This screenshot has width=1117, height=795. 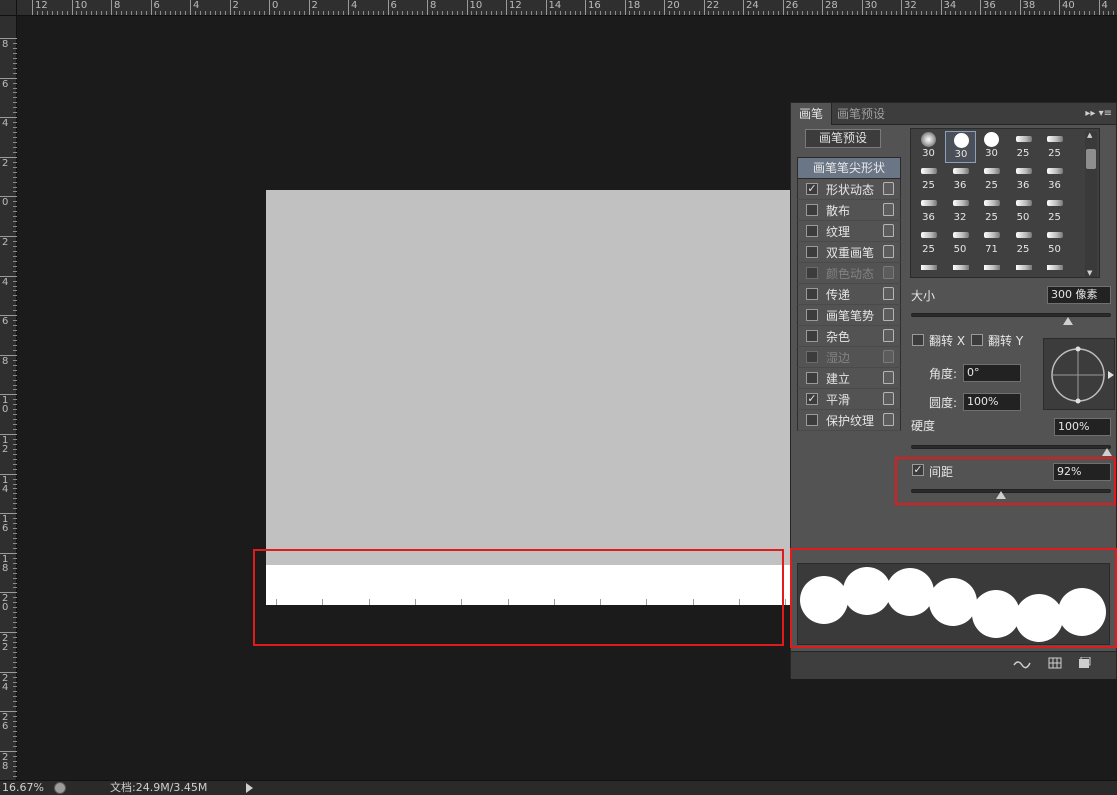 I want to click on brush-option-item: 双重画笔, so click(x=849, y=252).